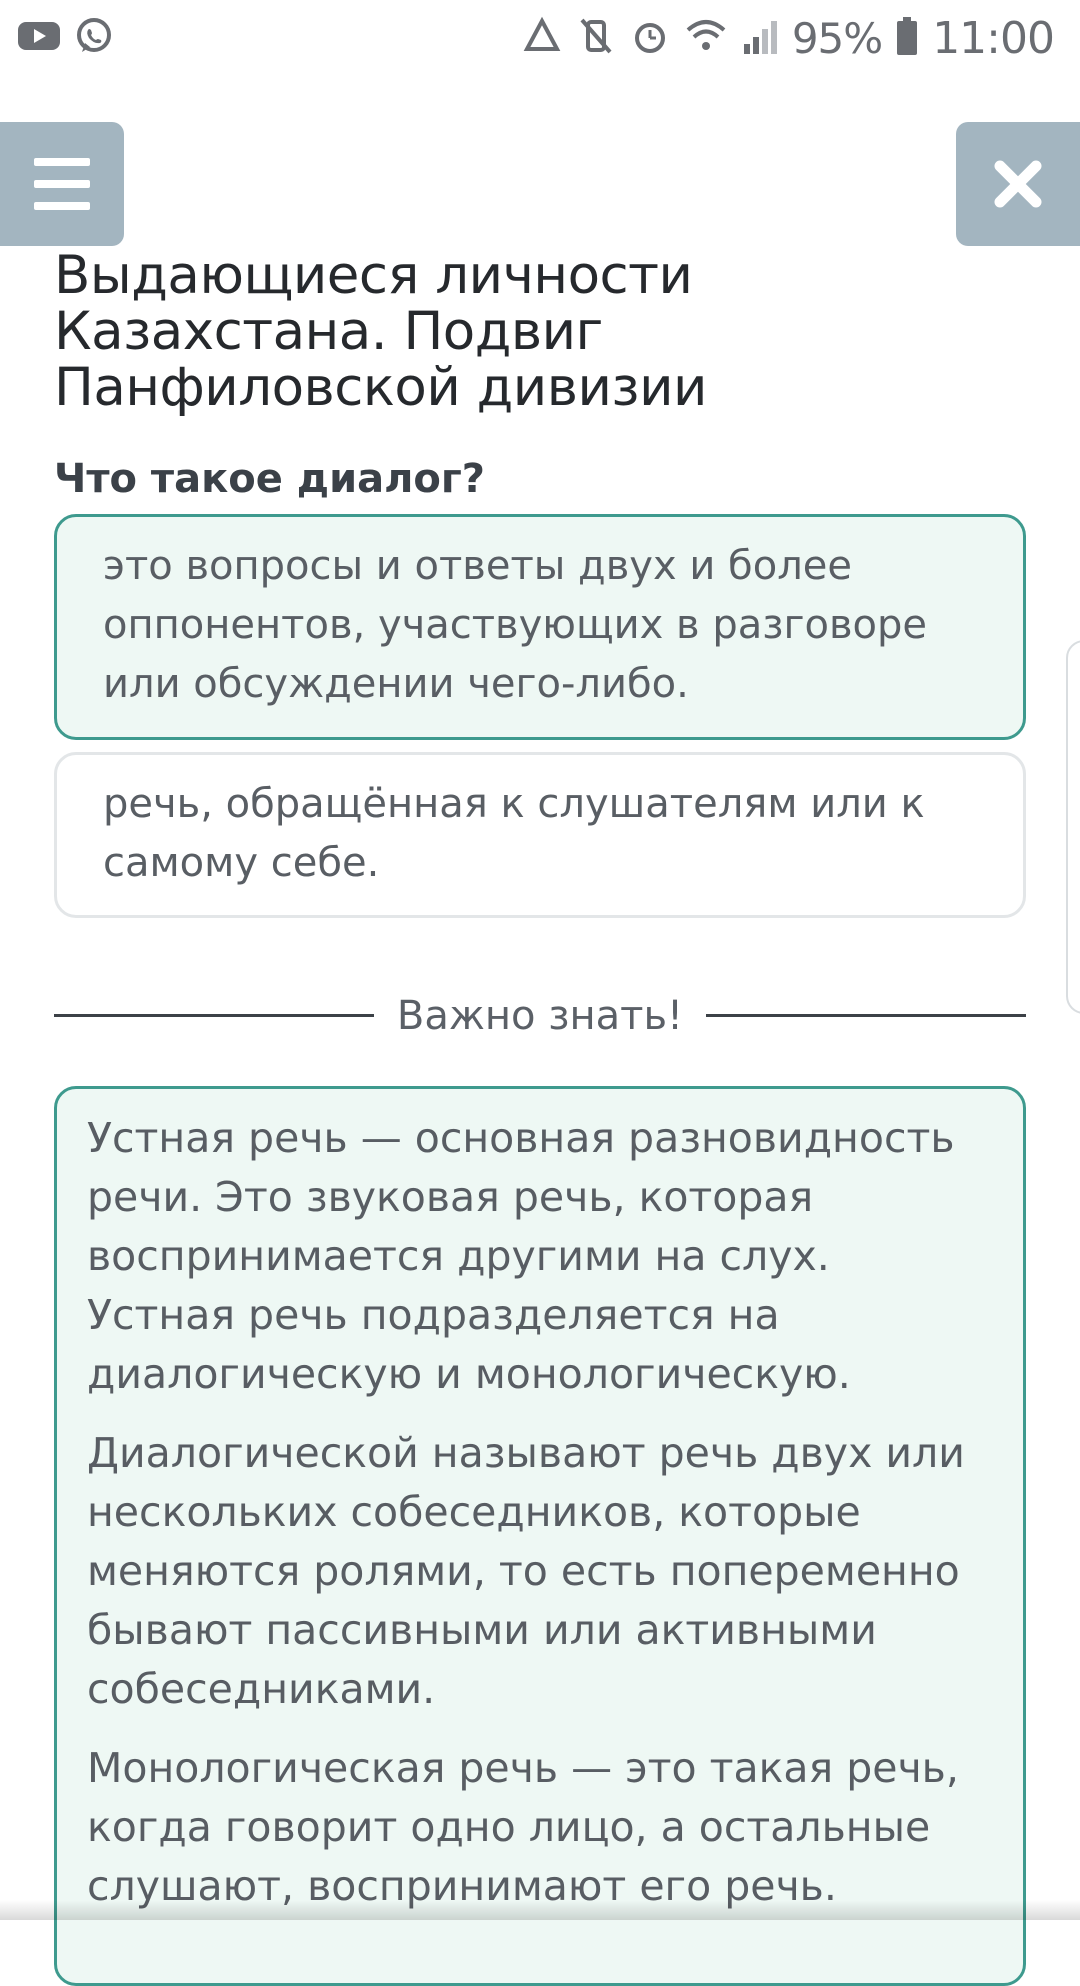 This screenshot has height=1986, width=1080. I want to click on bottom-shadow, so click(540, 1910).